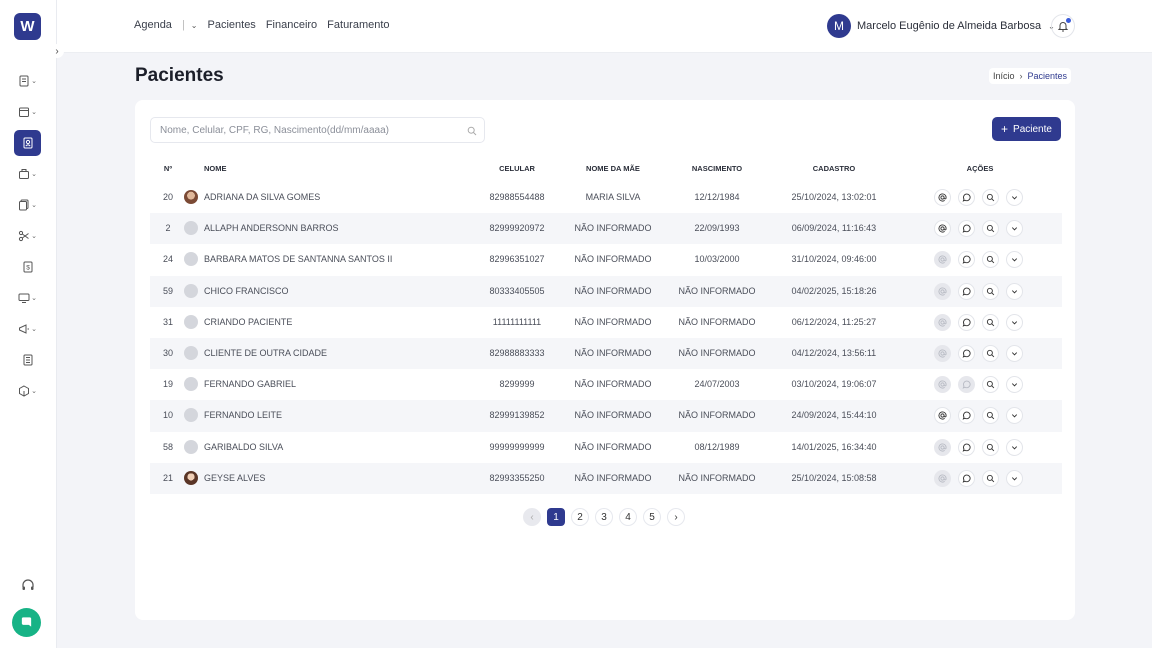  What do you see at coordinates (310, 130) in the screenshot?
I see `search-input` at bounding box center [310, 130].